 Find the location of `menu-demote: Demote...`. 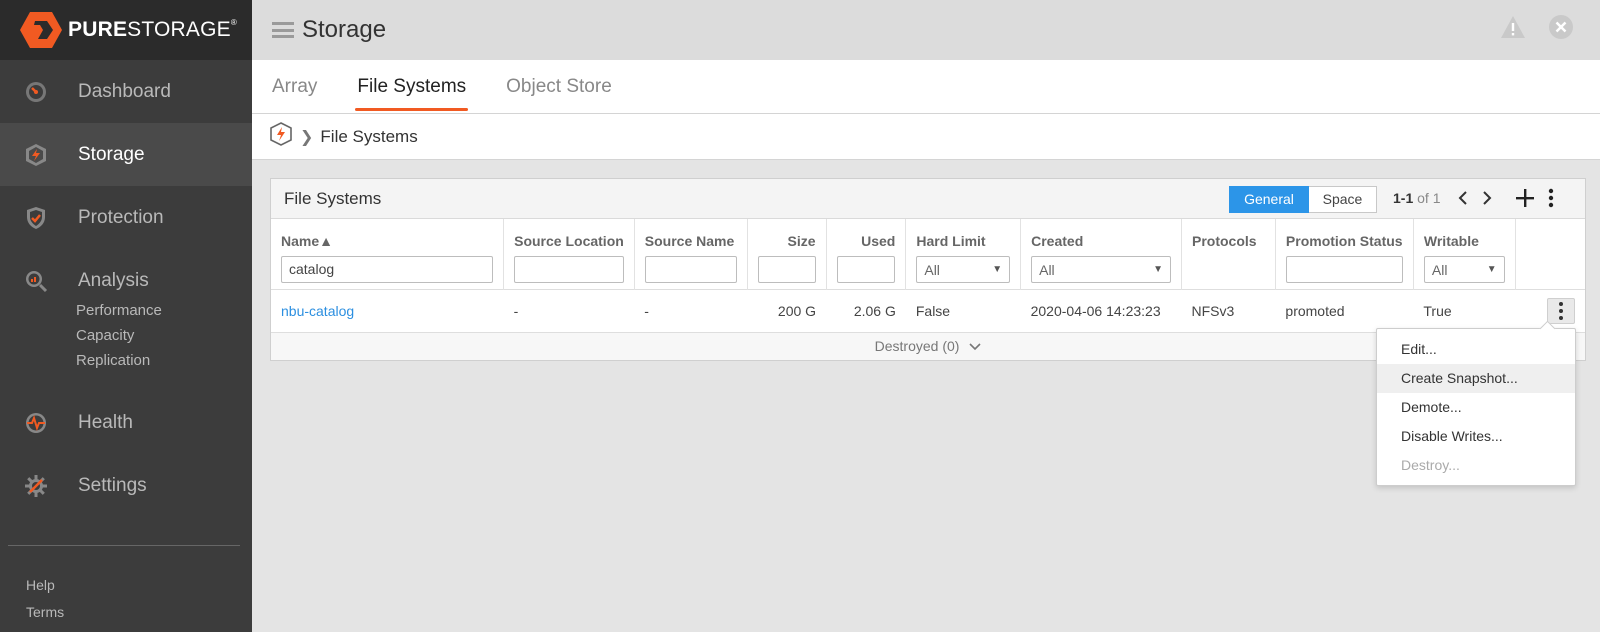

menu-demote: Demote... is located at coordinates (1476, 407).